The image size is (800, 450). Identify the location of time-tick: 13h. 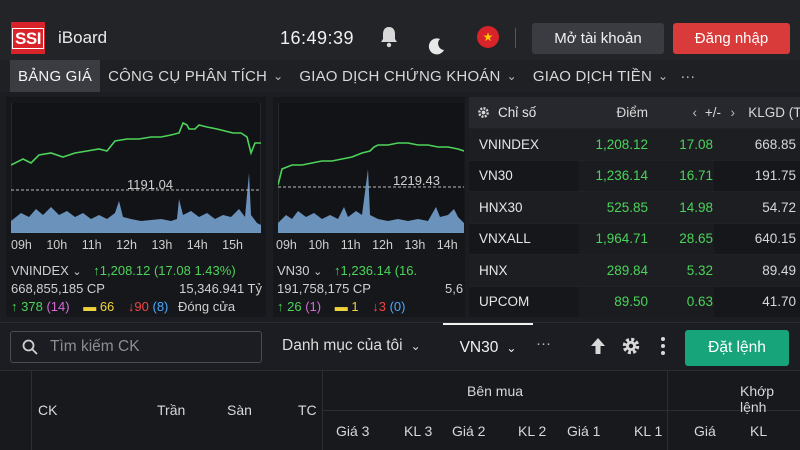
(415, 245).